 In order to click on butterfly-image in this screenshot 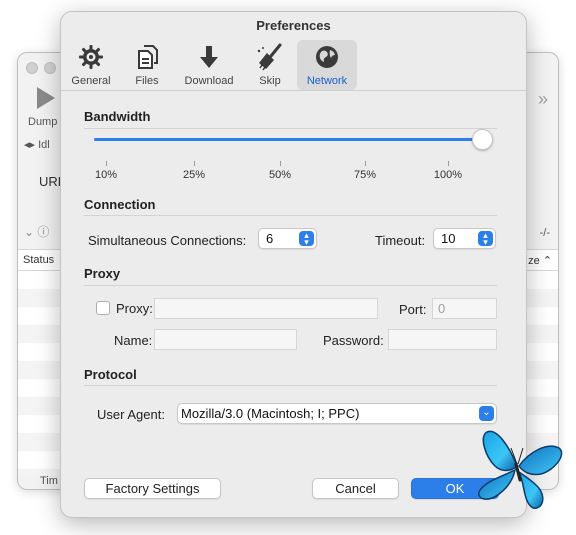, I will do `click(520, 469)`.